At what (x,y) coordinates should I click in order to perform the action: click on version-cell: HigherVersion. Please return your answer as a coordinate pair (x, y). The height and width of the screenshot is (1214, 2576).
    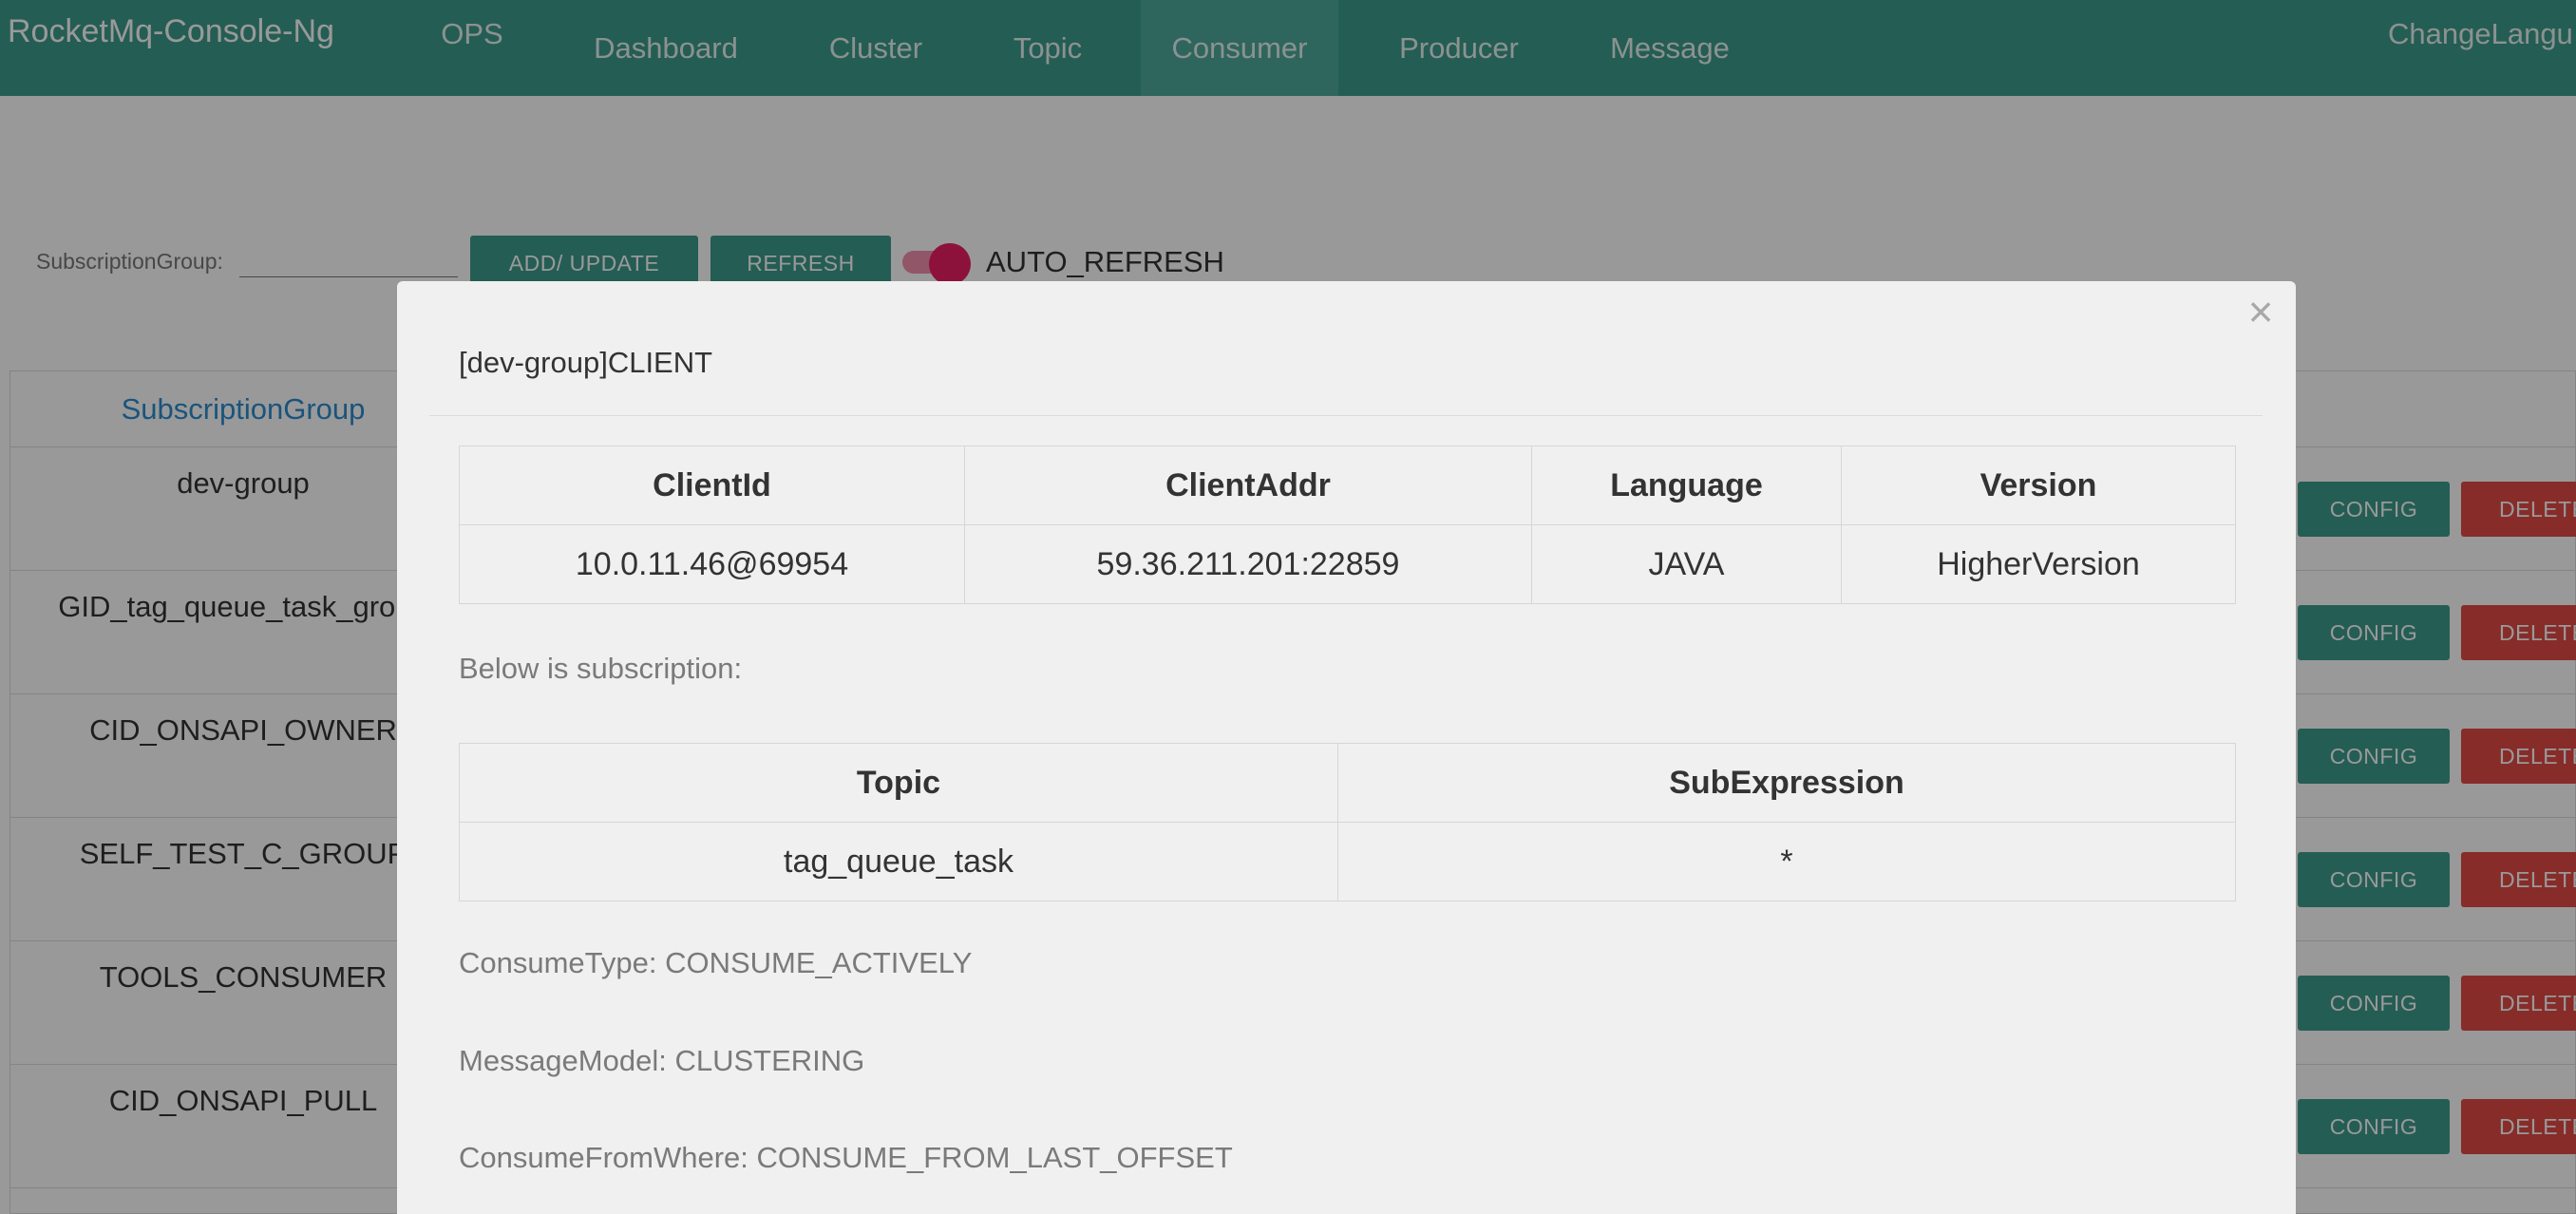
    Looking at the image, I should click on (2039, 564).